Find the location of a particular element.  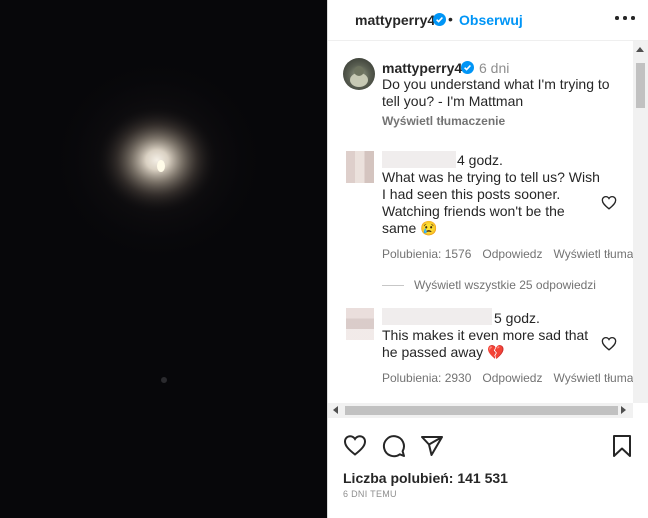

comment-meta: Polubienia: 2930 Odpowiedz Wyświetl tłuma is located at coordinates (513, 378).